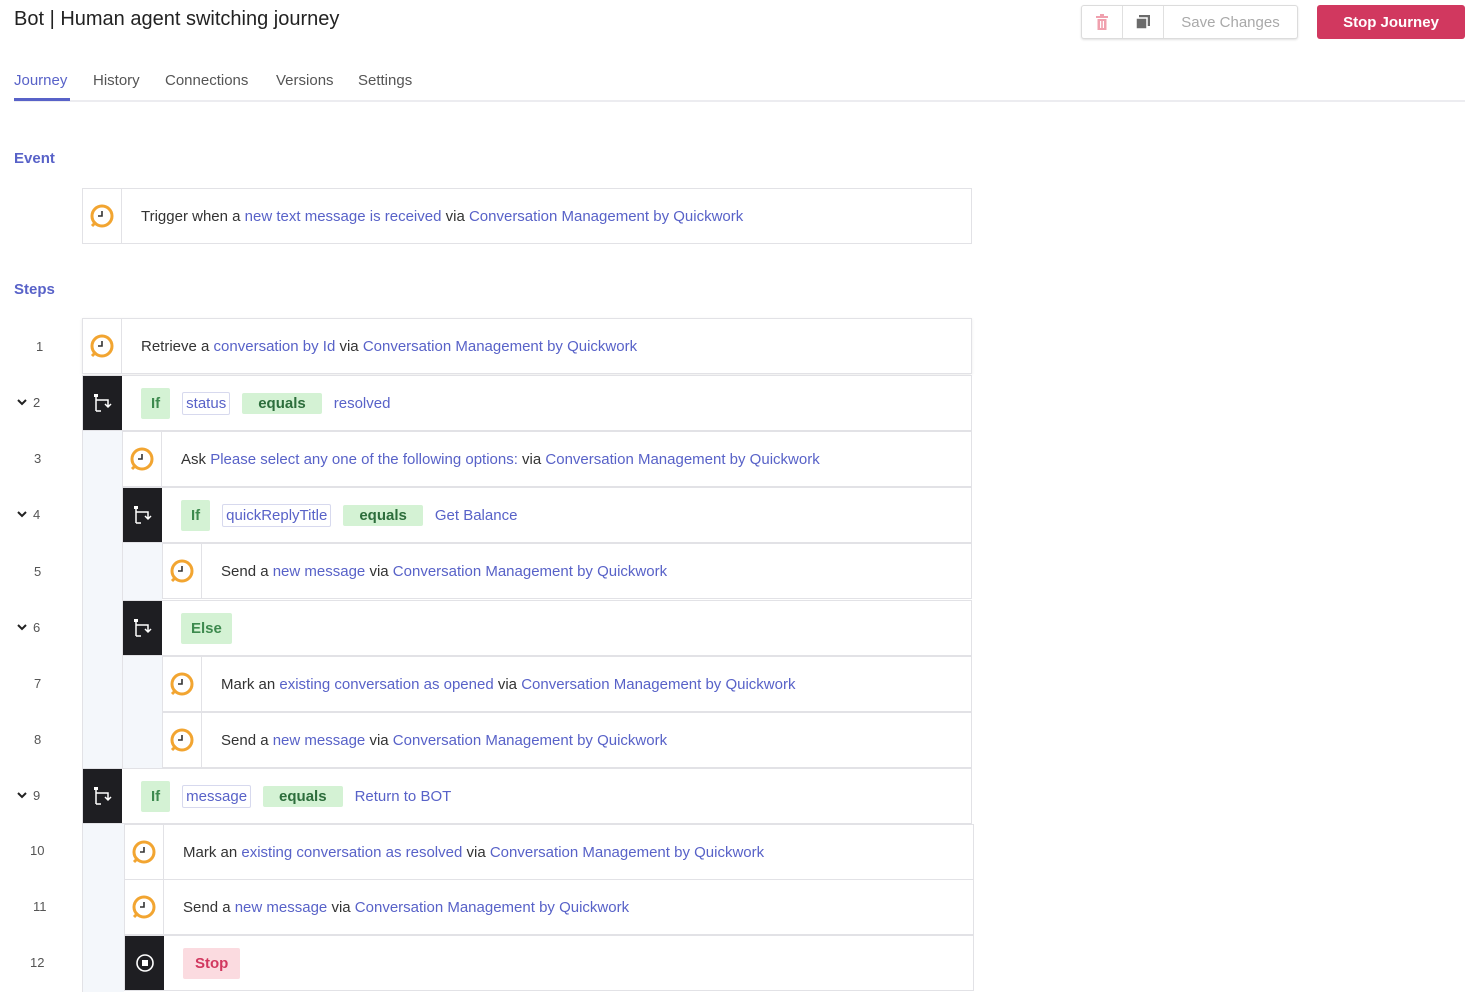 This screenshot has width=1473, height=997. What do you see at coordinates (606, 216) in the screenshot?
I see `event-app-link: Conversation Management by Quickwork` at bounding box center [606, 216].